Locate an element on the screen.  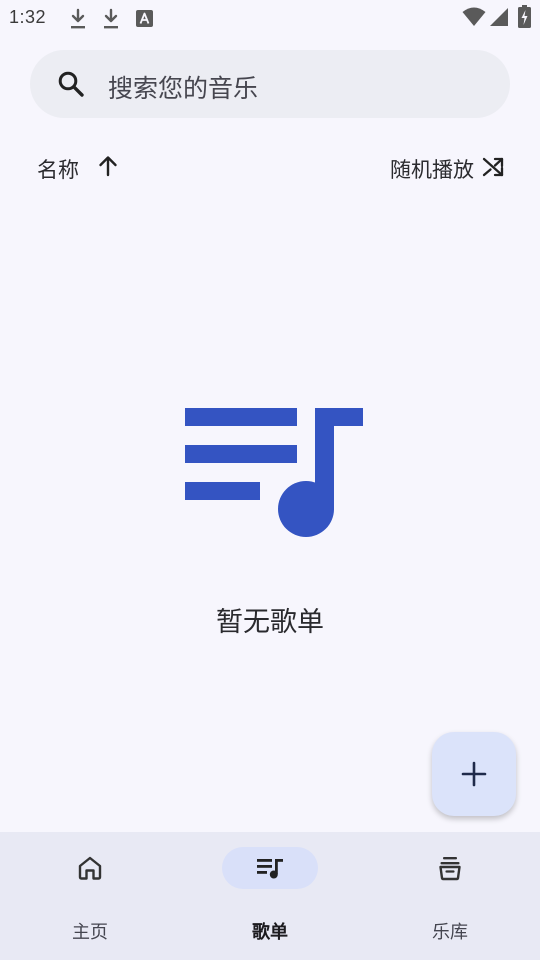
nav-item-library: 乐库 is located at coordinates (450, 896).